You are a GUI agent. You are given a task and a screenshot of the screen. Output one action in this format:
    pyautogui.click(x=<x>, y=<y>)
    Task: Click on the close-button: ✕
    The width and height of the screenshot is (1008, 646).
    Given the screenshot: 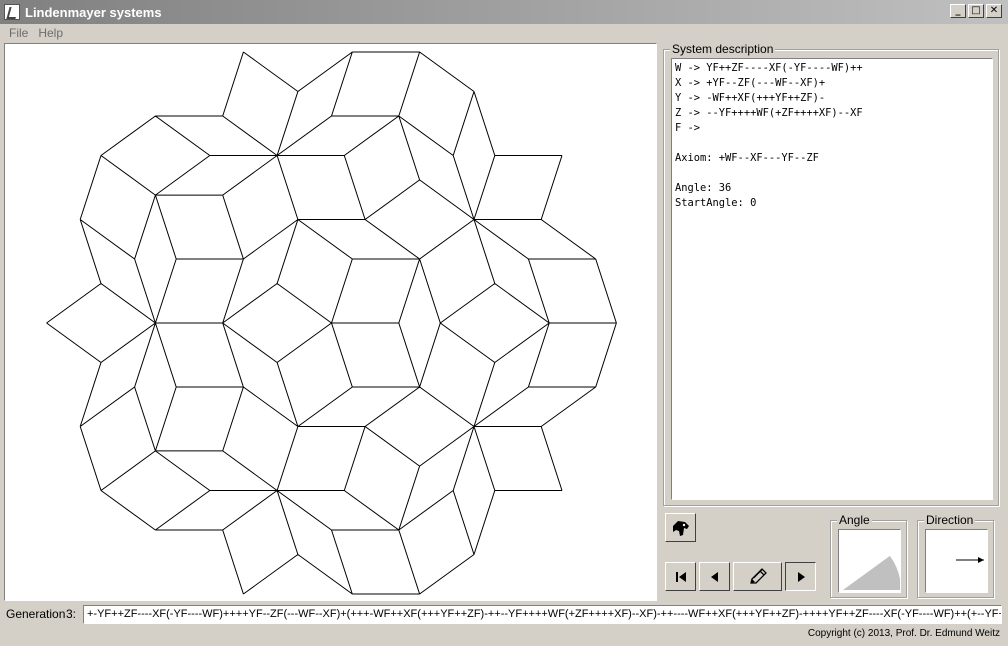 What is the action you would take?
    pyautogui.click(x=994, y=11)
    